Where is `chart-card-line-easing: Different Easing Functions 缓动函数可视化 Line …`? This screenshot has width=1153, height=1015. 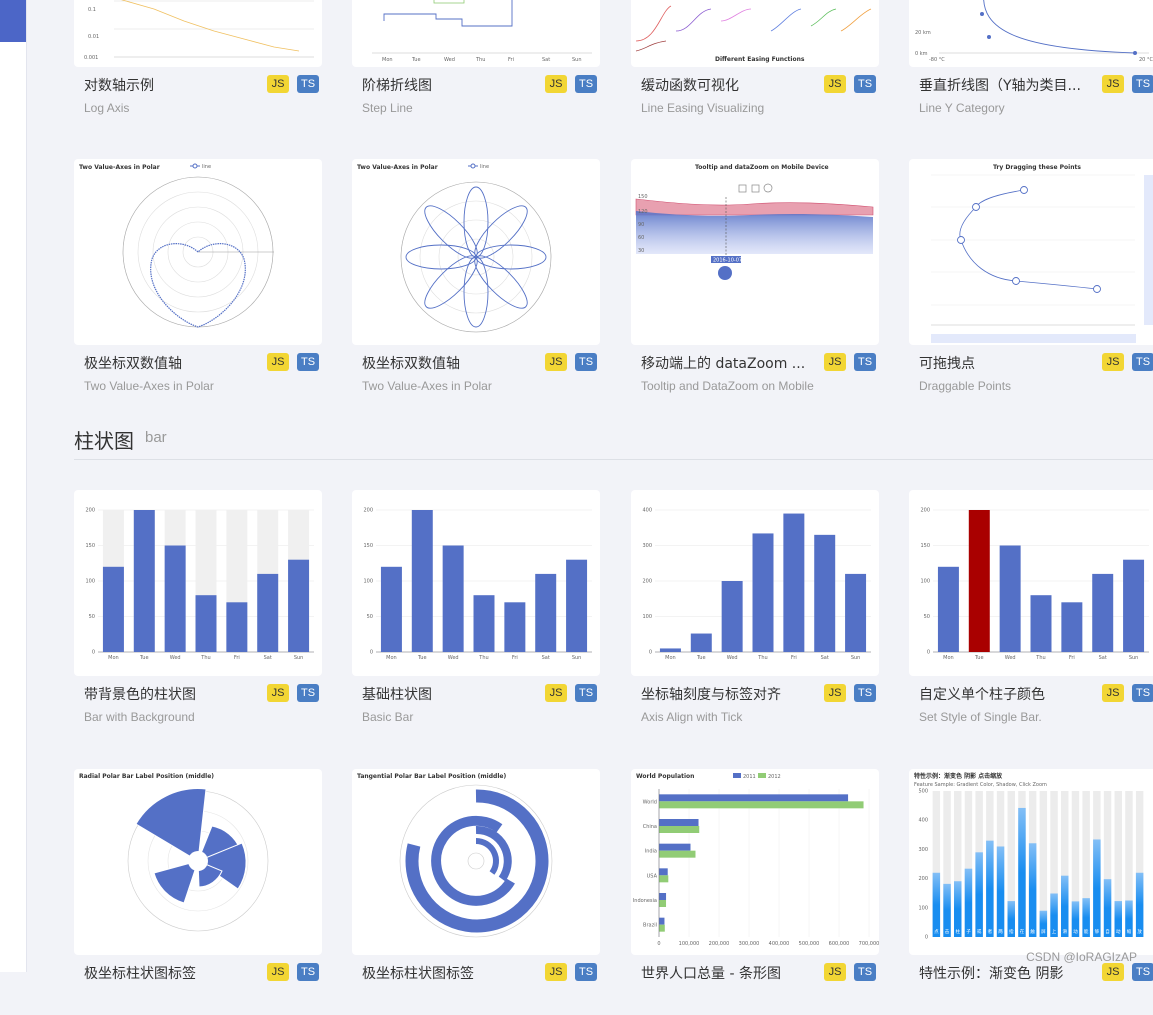 chart-card-line-easing: Different Easing Functions 缓动函数可视化 Line … is located at coordinates (755, 63).